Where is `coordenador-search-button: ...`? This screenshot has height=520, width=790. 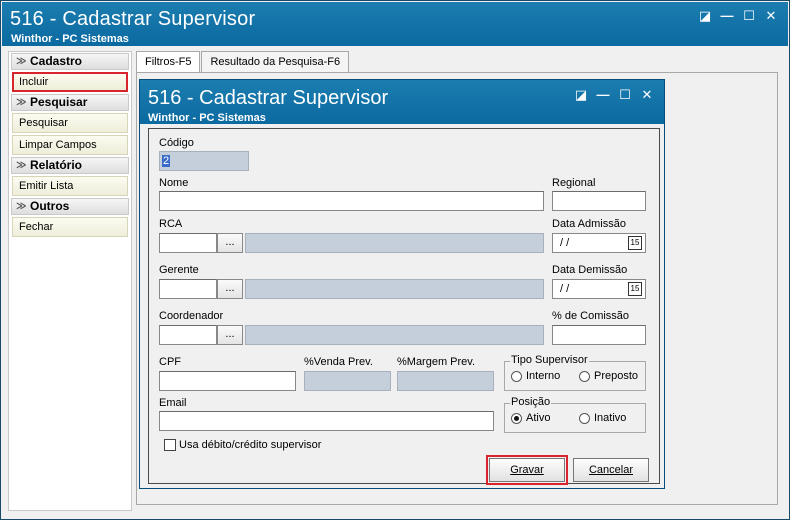 coordenador-search-button: ... is located at coordinates (230, 335).